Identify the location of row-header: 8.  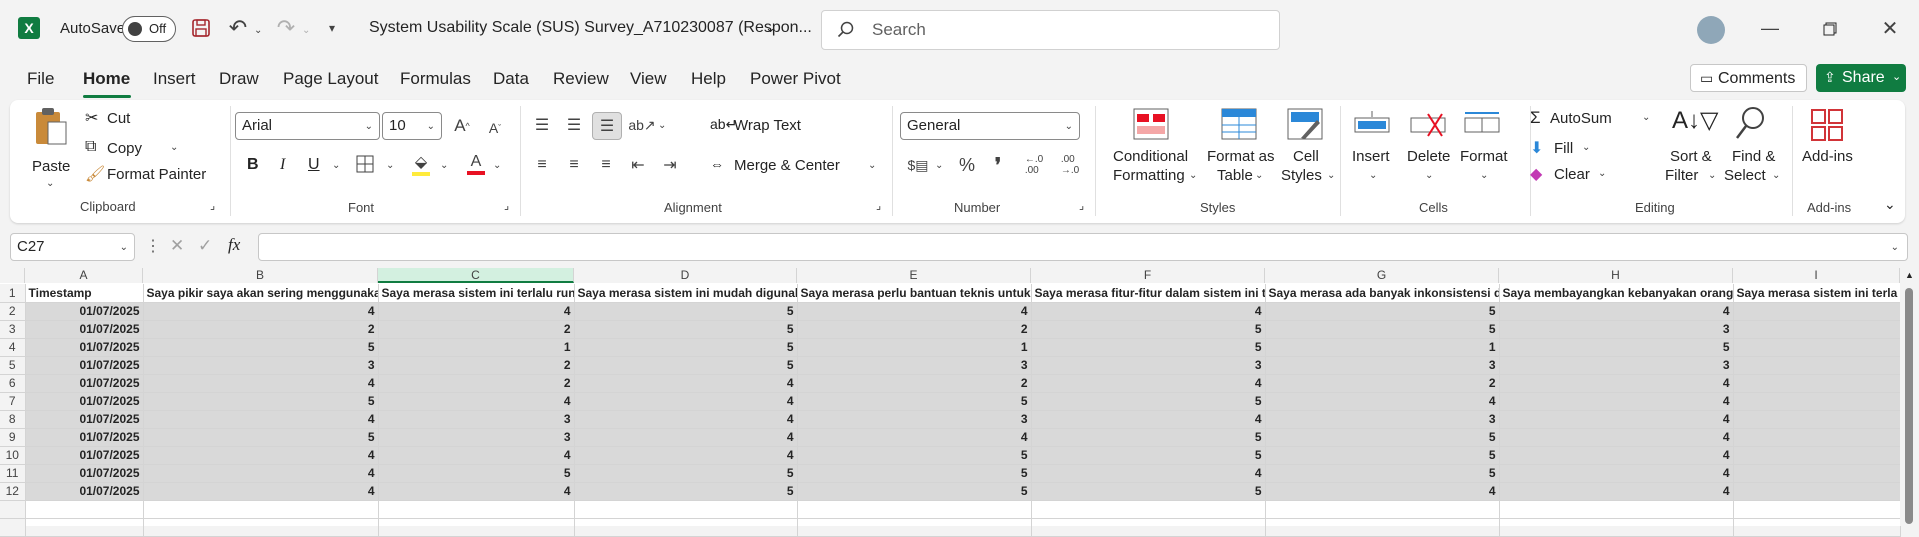
(13, 419).